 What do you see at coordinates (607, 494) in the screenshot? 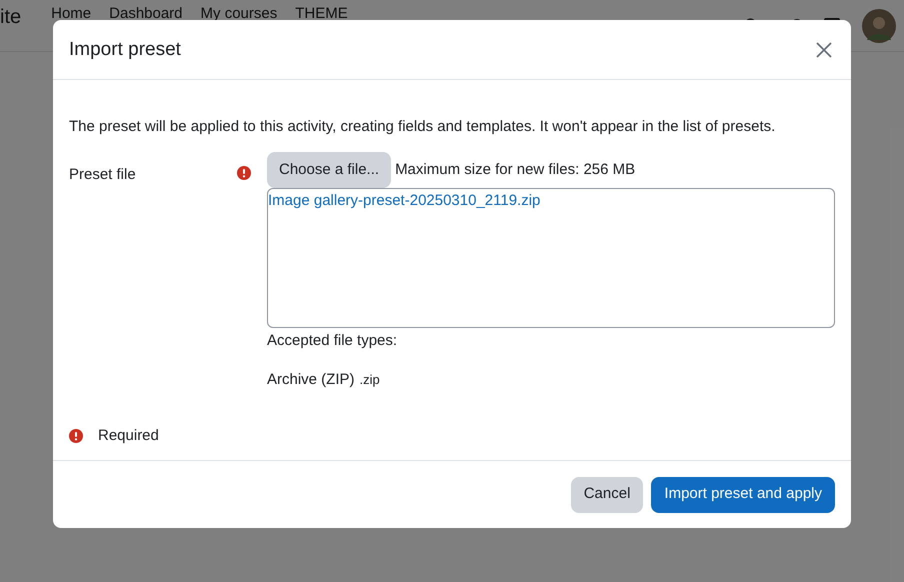
I see `cancel-button: Cancel` at bounding box center [607, 494].